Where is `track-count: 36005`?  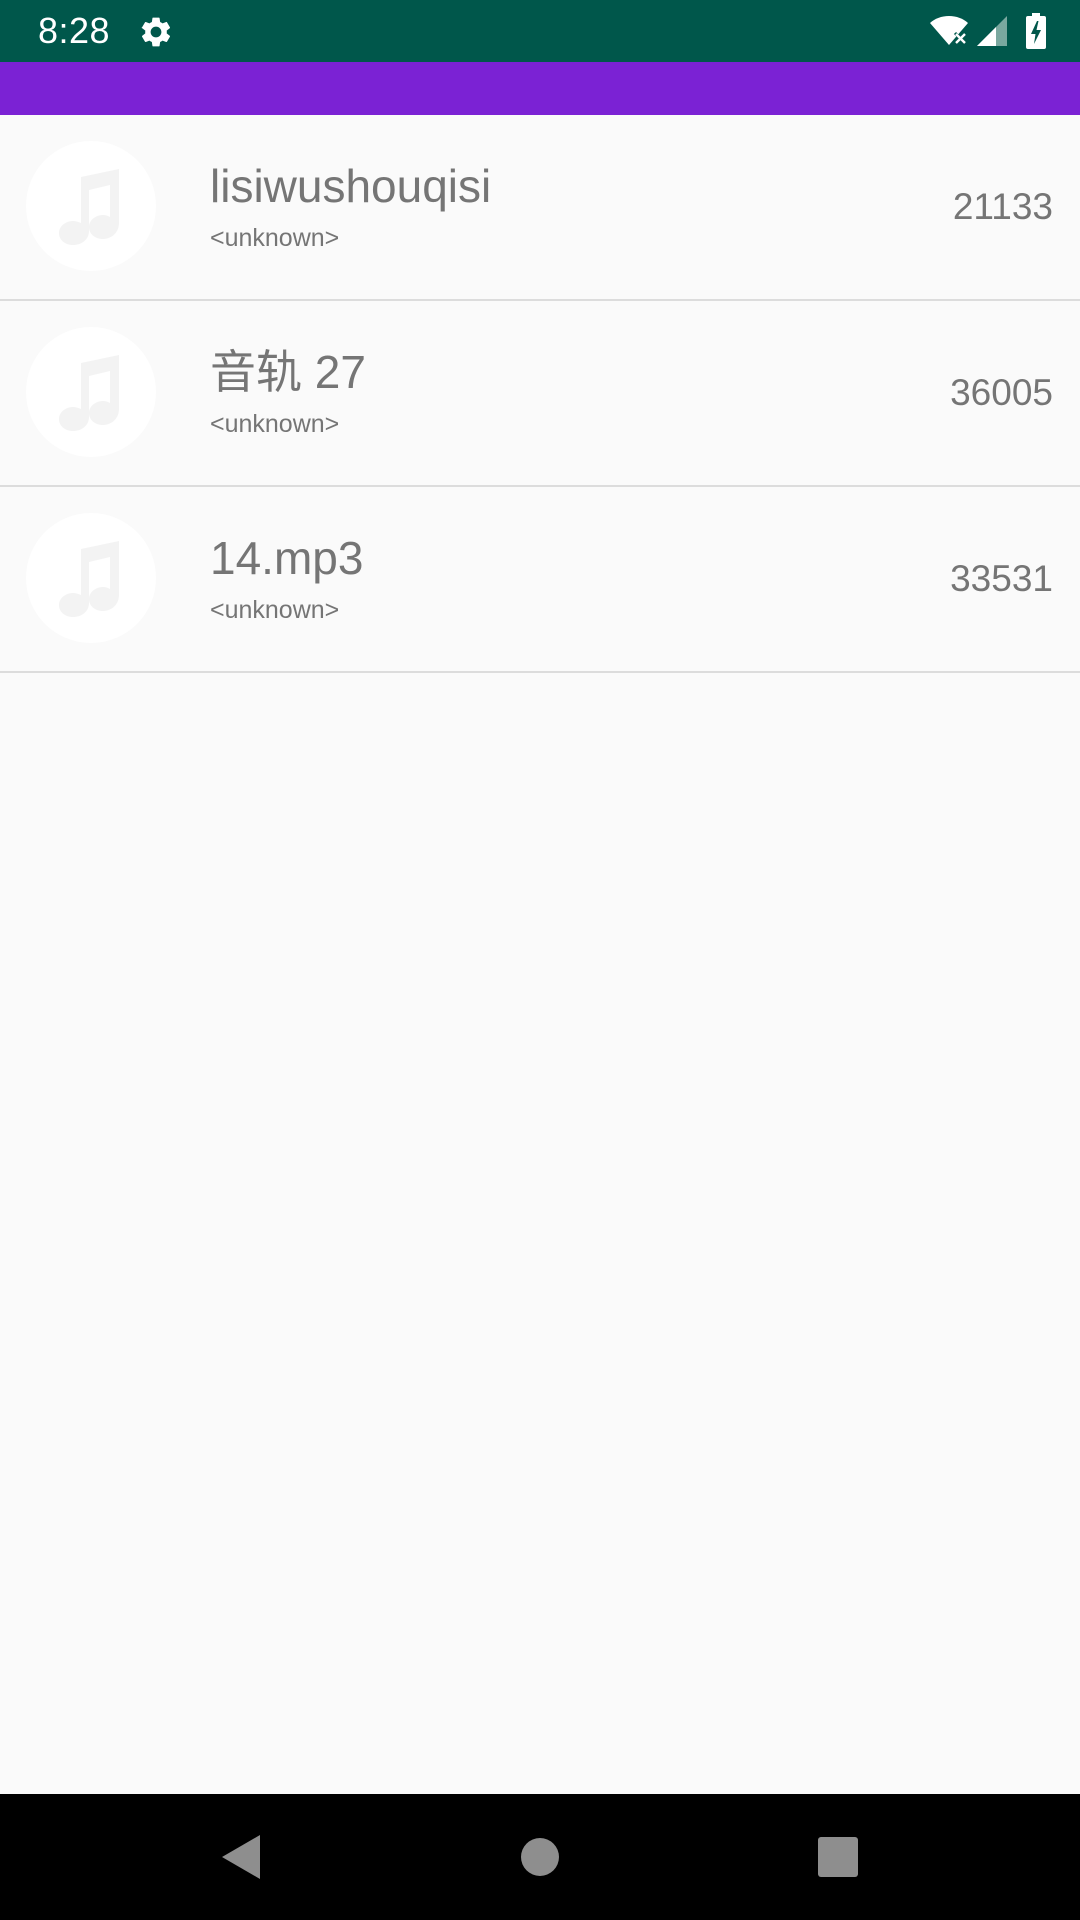 track-count: 36005 is located at coordinates (1001, 392).